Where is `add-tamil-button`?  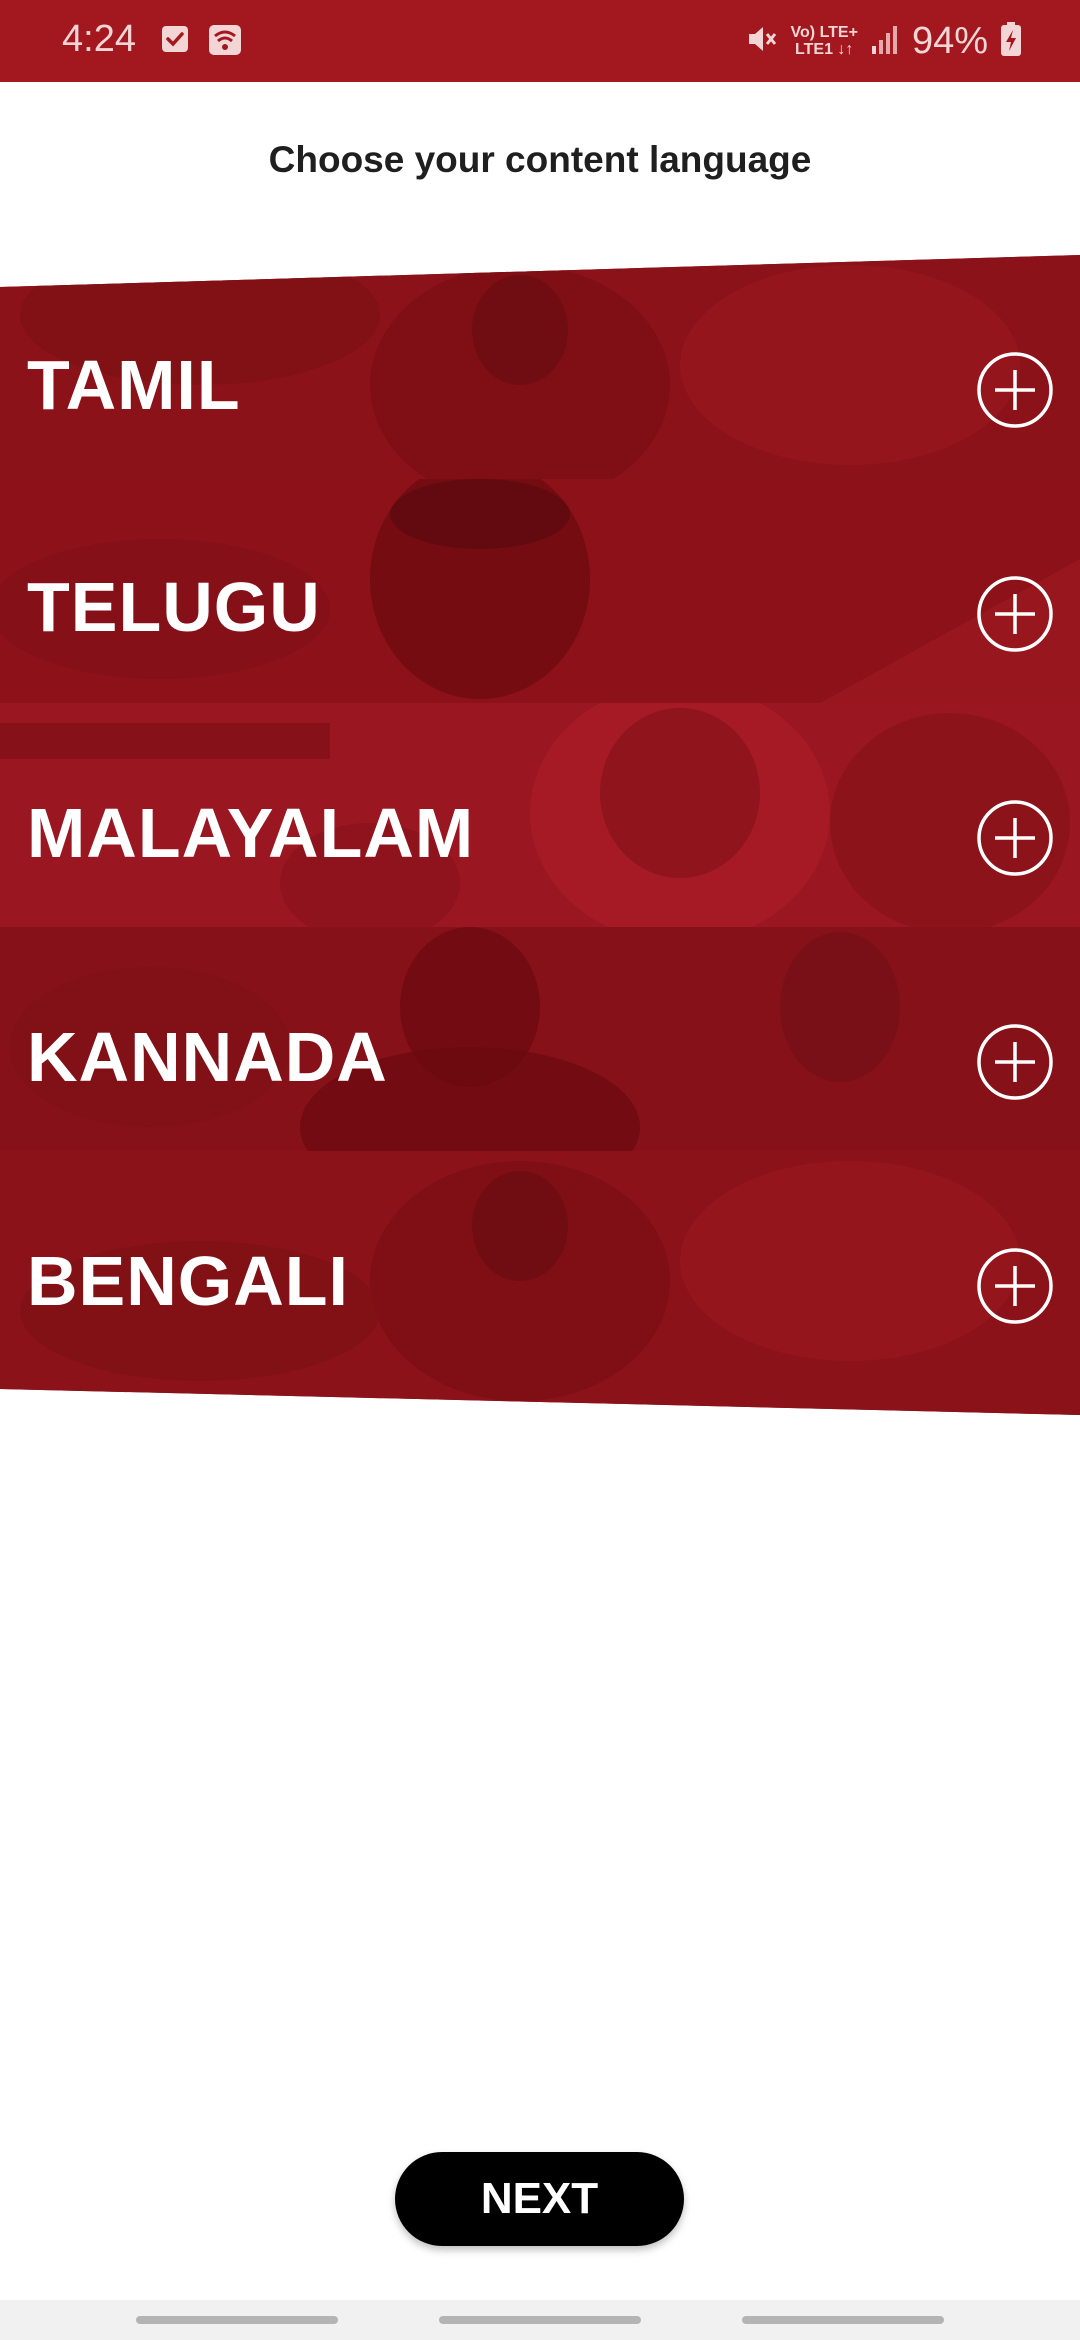
add-tamil-button is located at coordinates (1015, 390).